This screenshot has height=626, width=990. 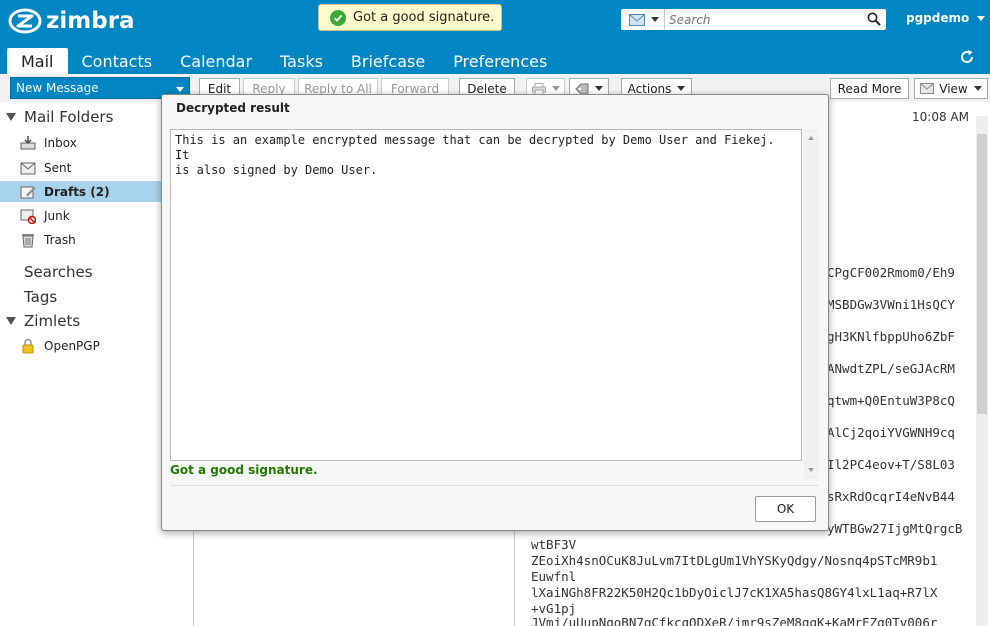 I want to click on zimlets-label: Zimlets, so click(x=52, y=321).